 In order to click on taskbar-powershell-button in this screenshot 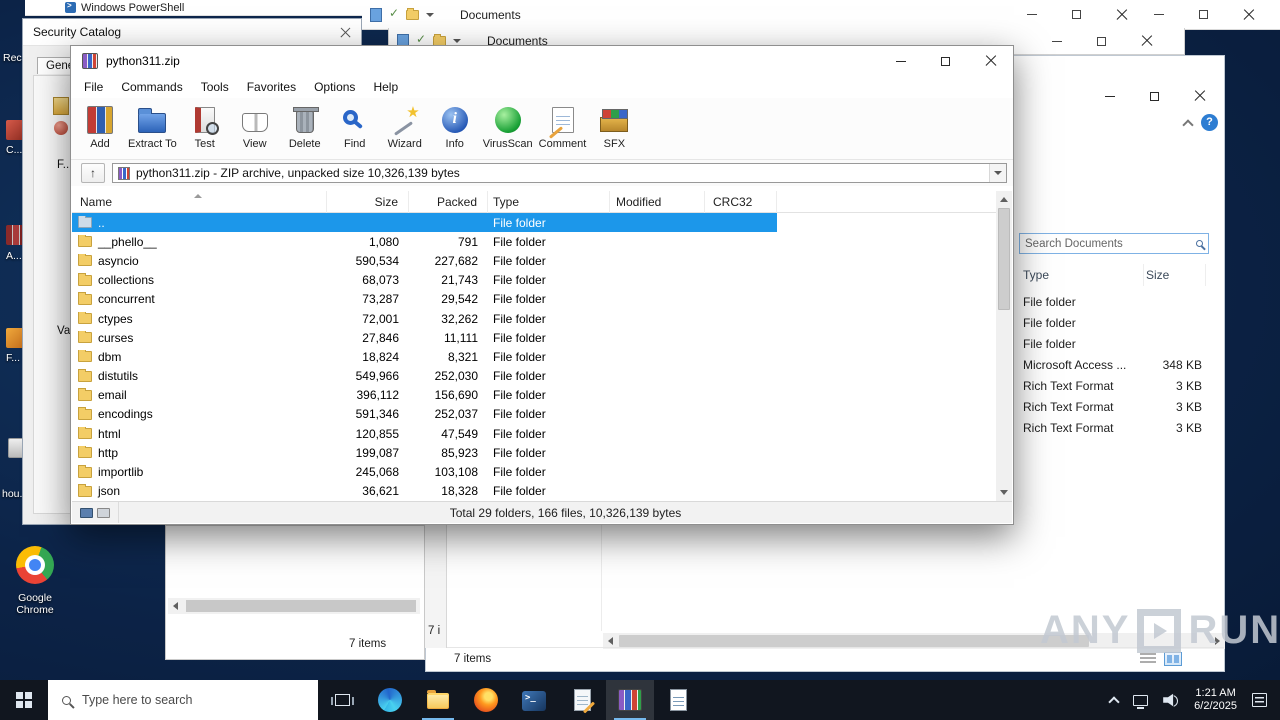, I will do `click(534, 700)`.